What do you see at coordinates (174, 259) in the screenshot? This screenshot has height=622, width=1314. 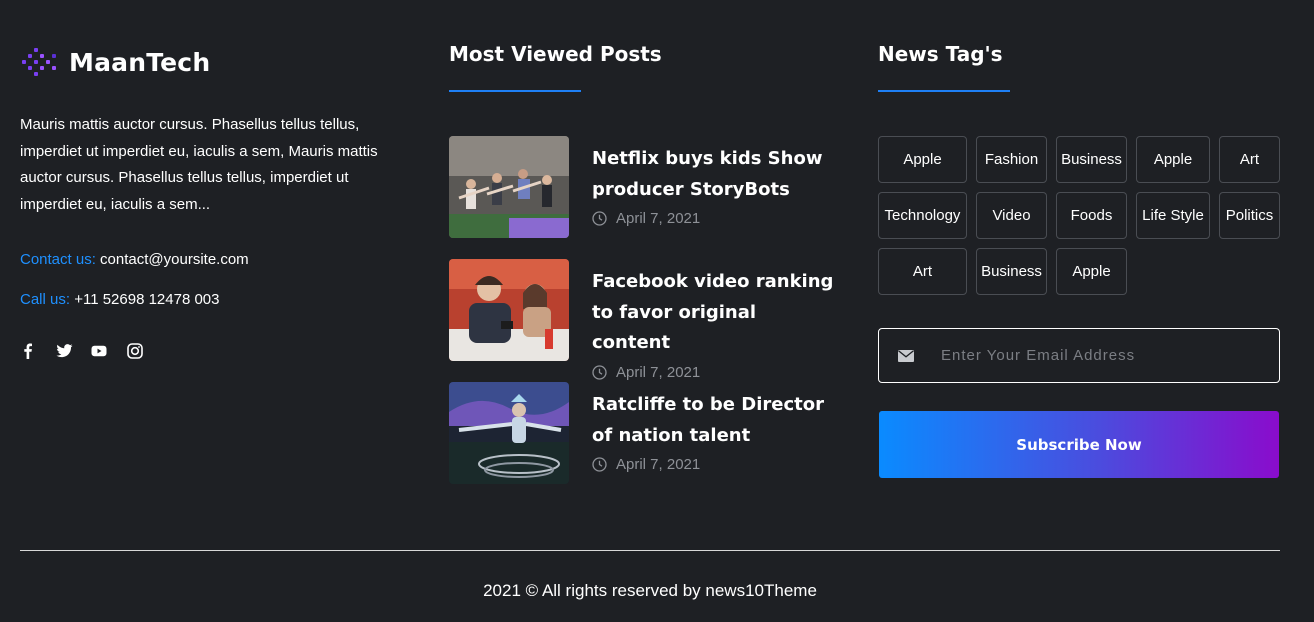 I see `contact-email-link: contact@yoursite.com` at bounding box center [174, 259].